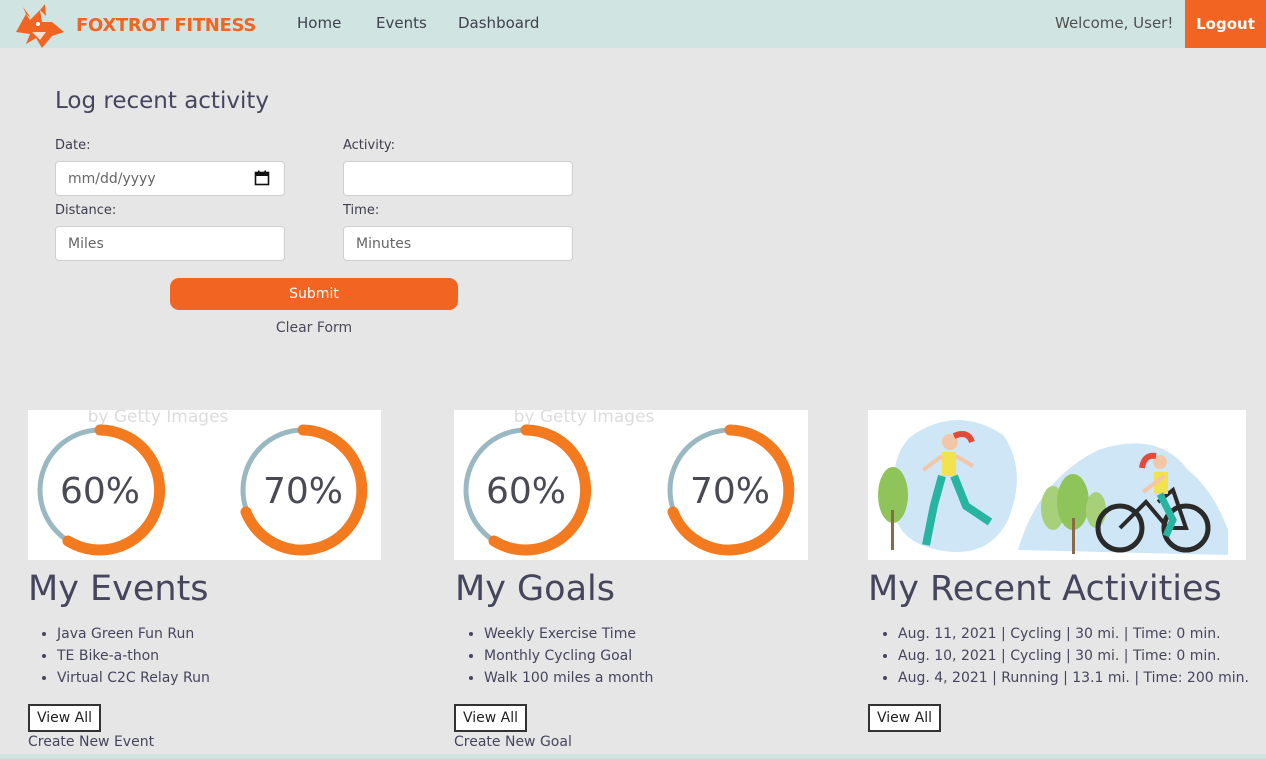 The image size is (1266, 759). I want to click on goals-view-all-button: View All, so click(491, 718).